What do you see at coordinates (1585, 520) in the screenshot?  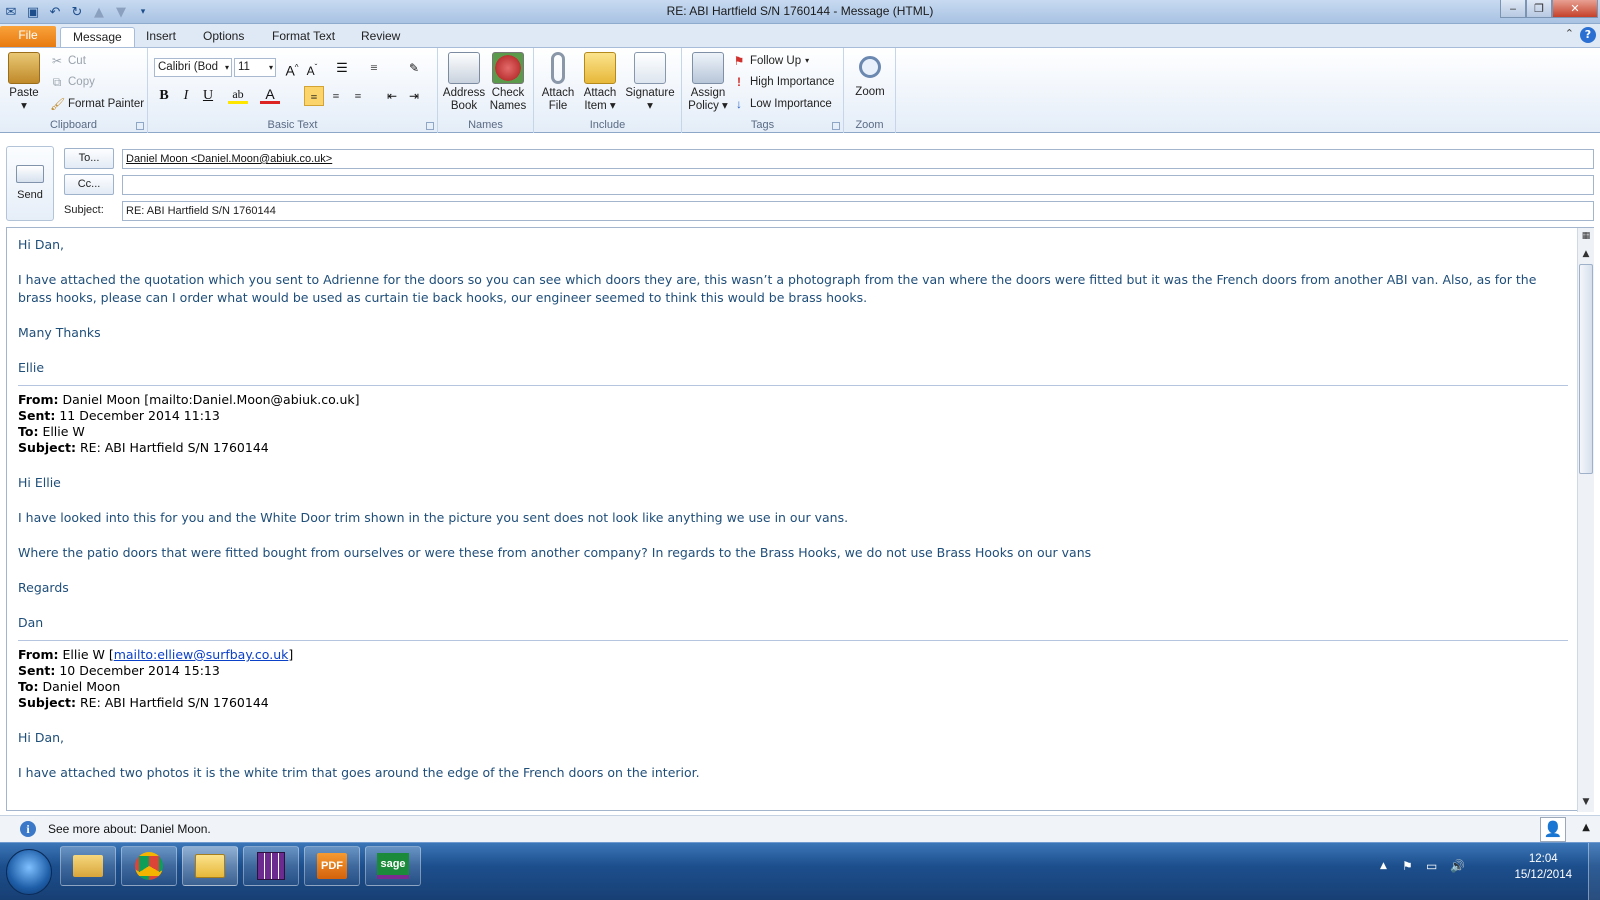 I see `vertical-scrollbar: ▦ ▲ ▼` at bounding box center [1585, 520].